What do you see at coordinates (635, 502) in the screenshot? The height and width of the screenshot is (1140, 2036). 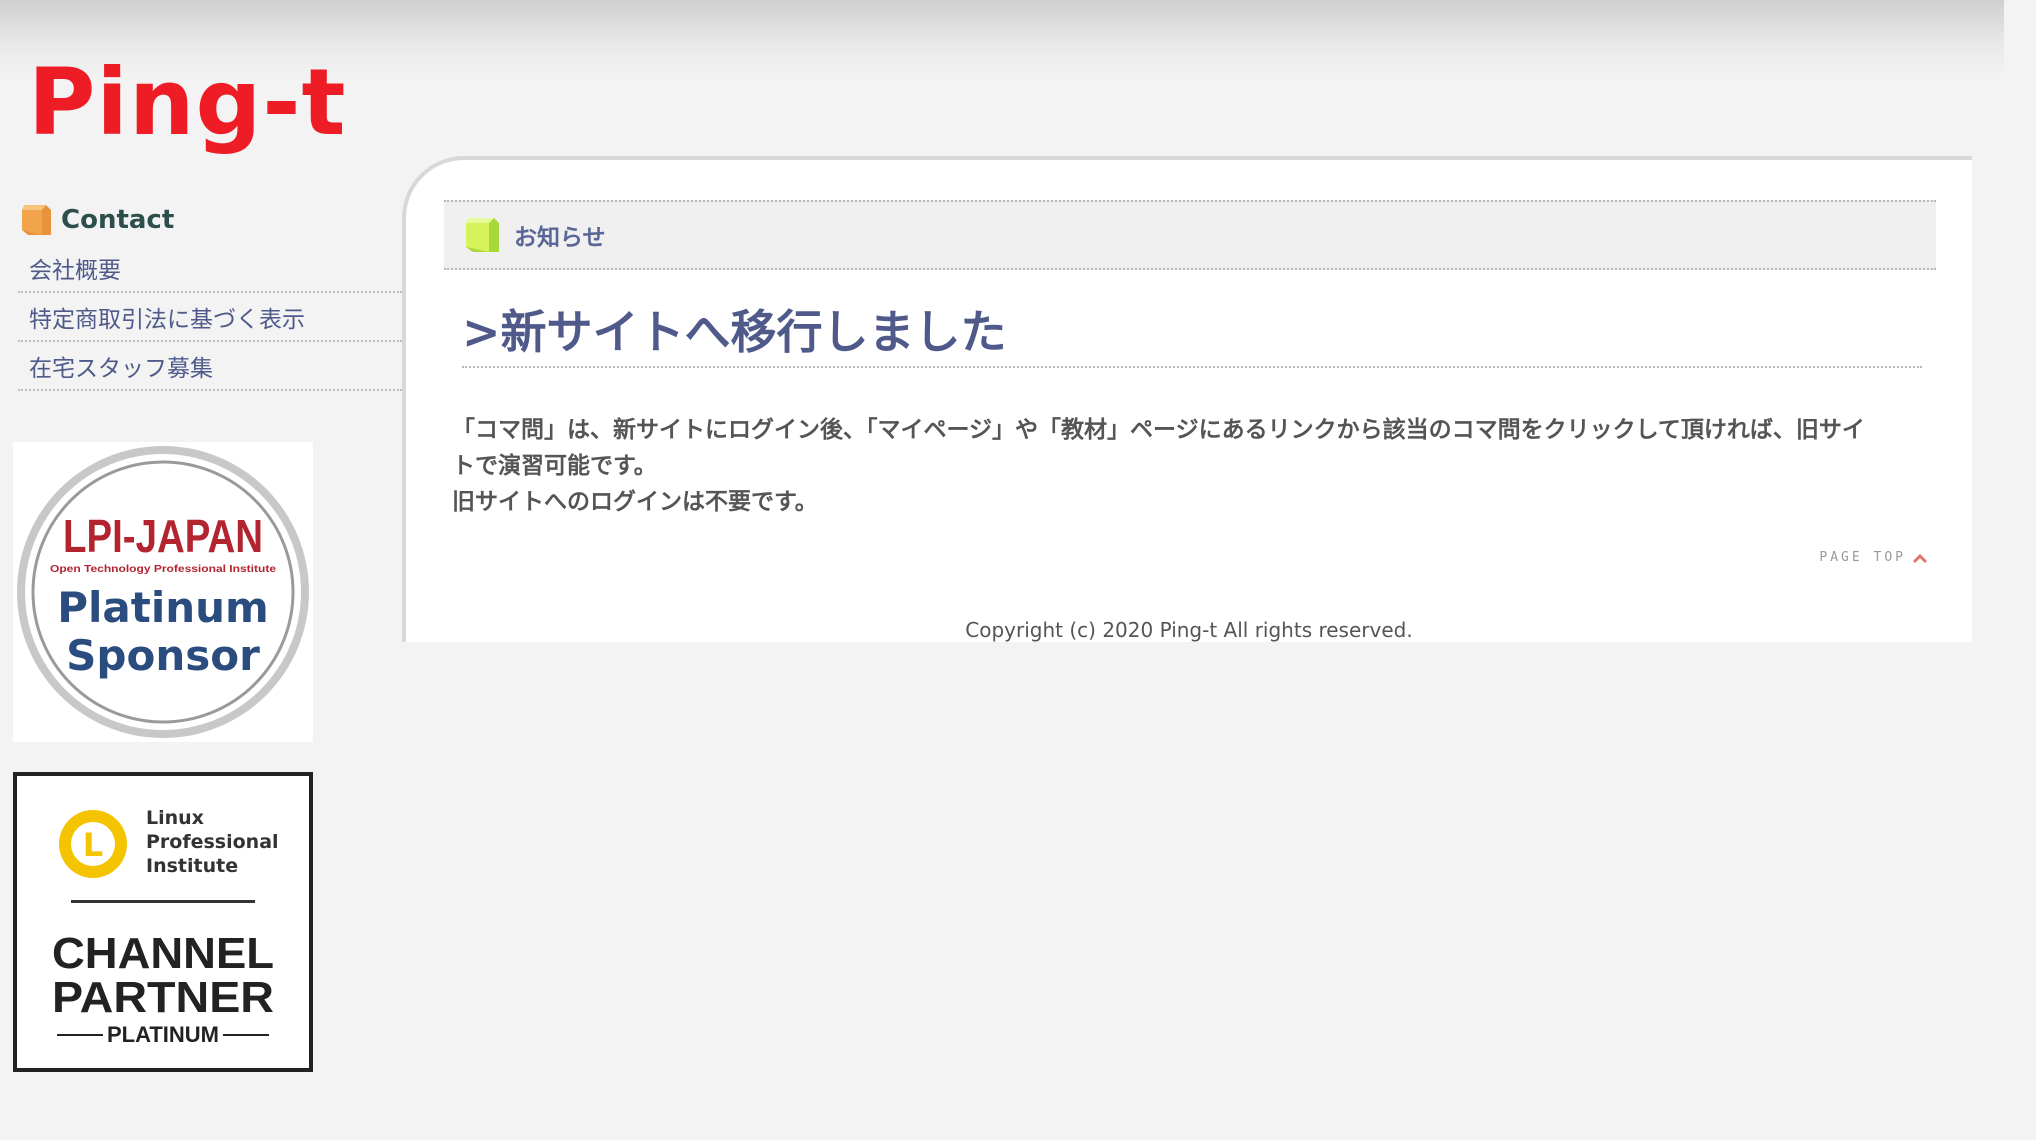 I see `article-paragraph: 旧サイトへのログインは不要です。` at bounding box center [635, 502].